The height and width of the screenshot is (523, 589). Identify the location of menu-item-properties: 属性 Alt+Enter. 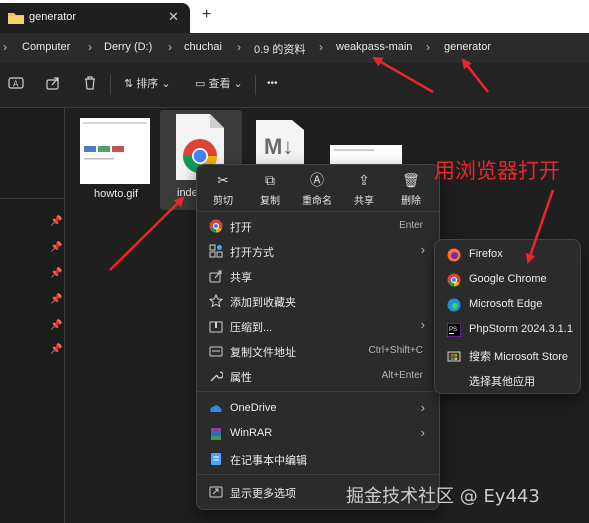
(318, 376).